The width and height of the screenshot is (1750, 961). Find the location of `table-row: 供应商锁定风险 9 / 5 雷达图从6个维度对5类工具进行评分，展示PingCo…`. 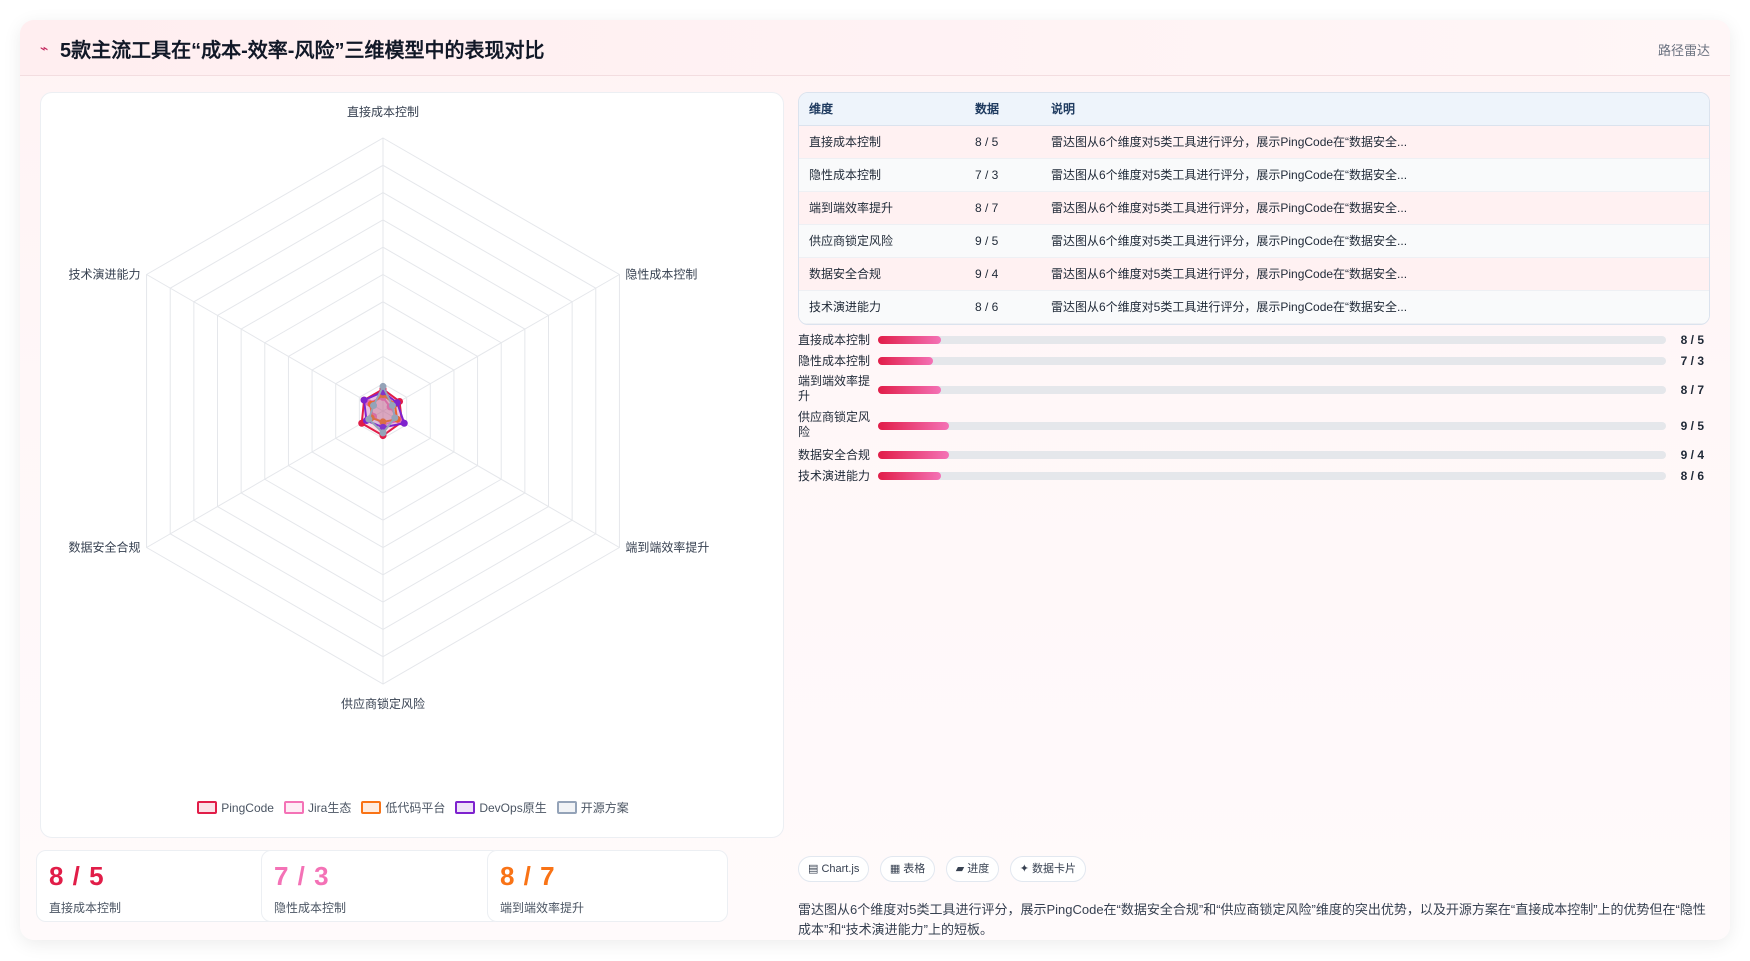

table-row: 供应商锁定风险 9 / 5 雷达图从6个维度对5类工具进行评分，展示PingCo… is located at coordinates (1254, 241).